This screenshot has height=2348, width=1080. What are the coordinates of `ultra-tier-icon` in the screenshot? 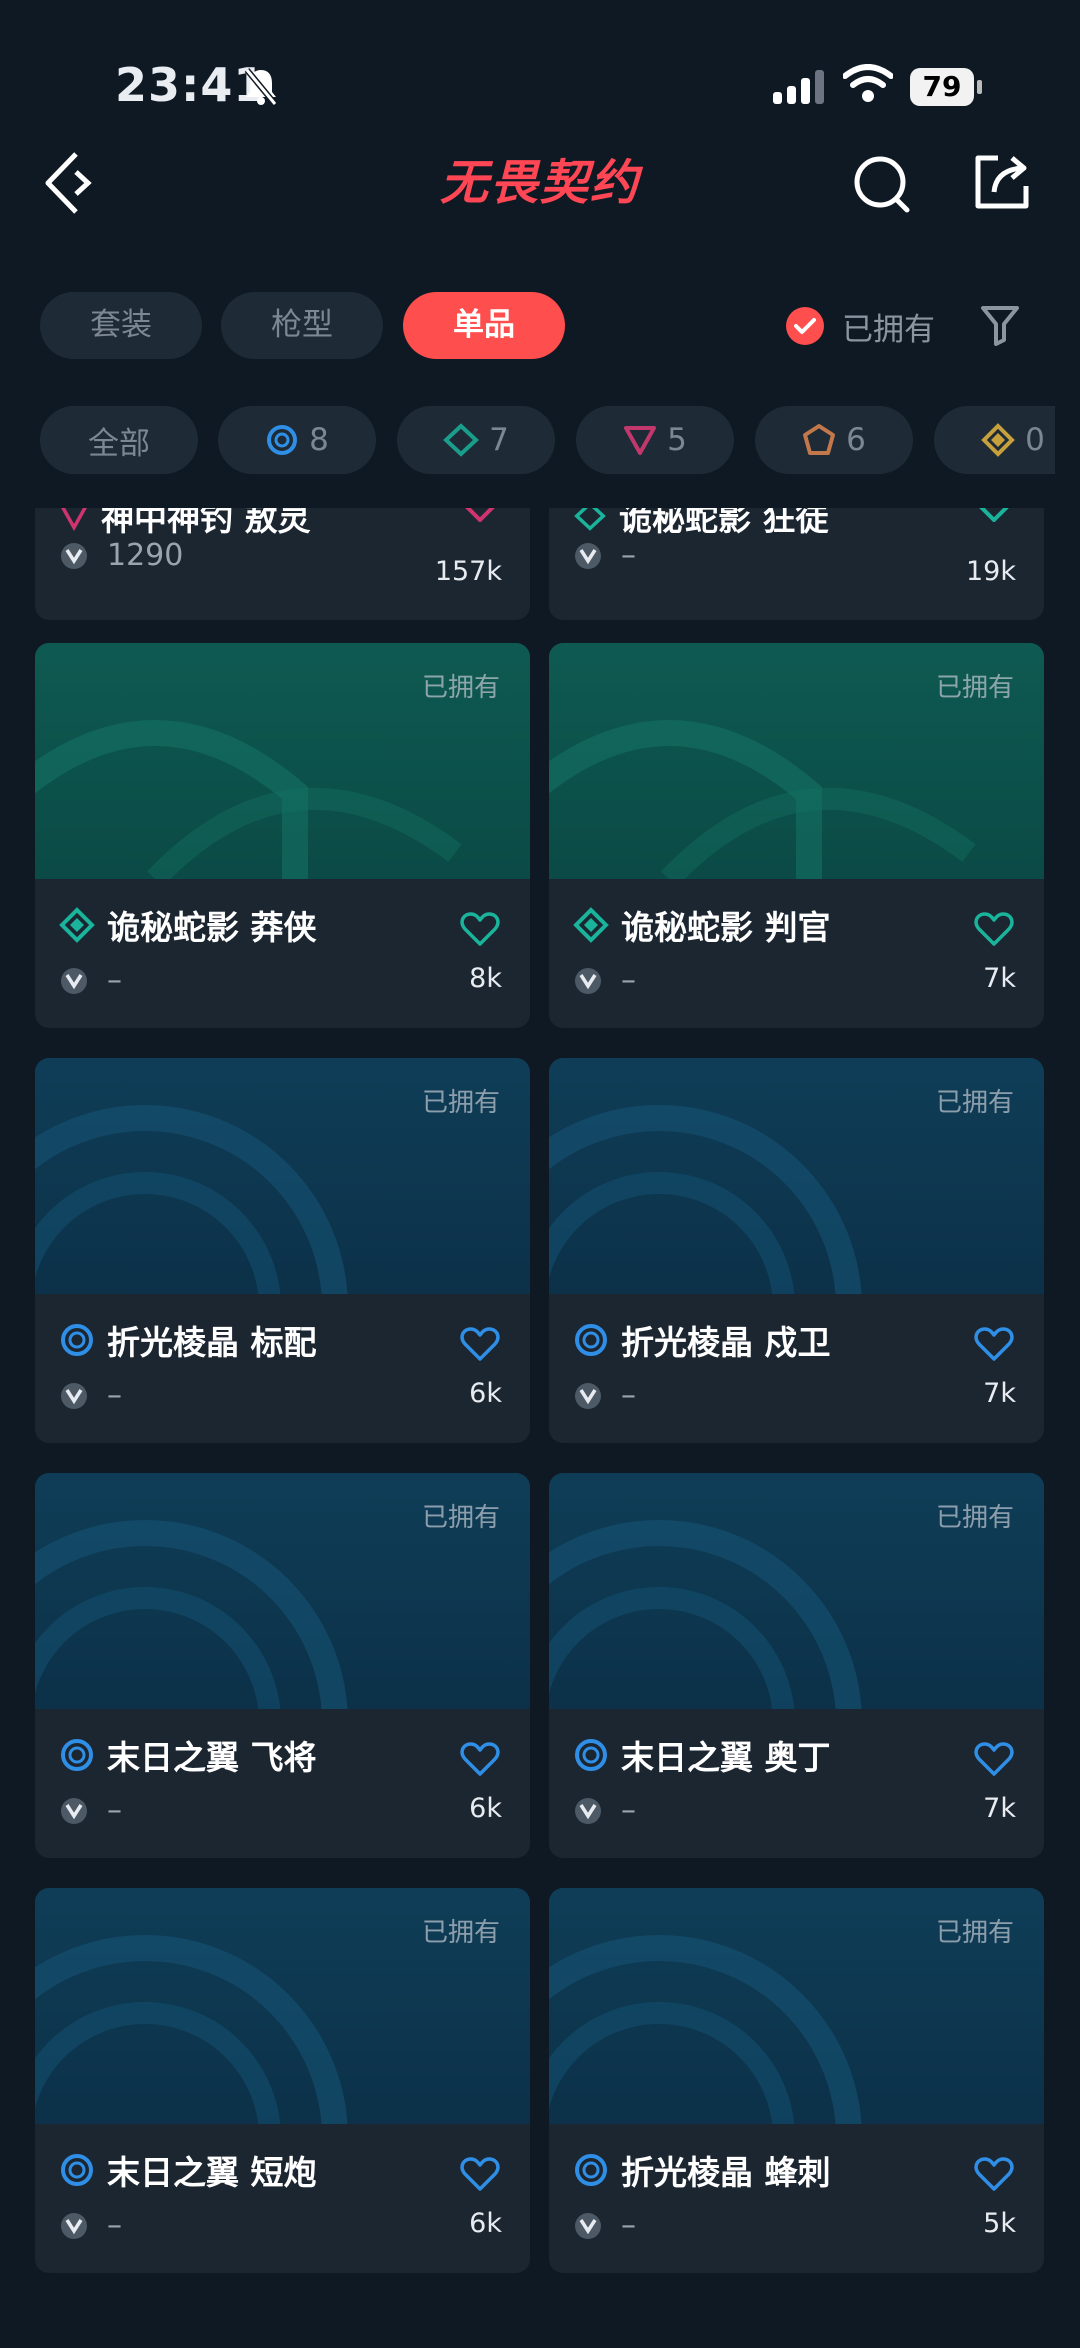 It's located at (998, 440).